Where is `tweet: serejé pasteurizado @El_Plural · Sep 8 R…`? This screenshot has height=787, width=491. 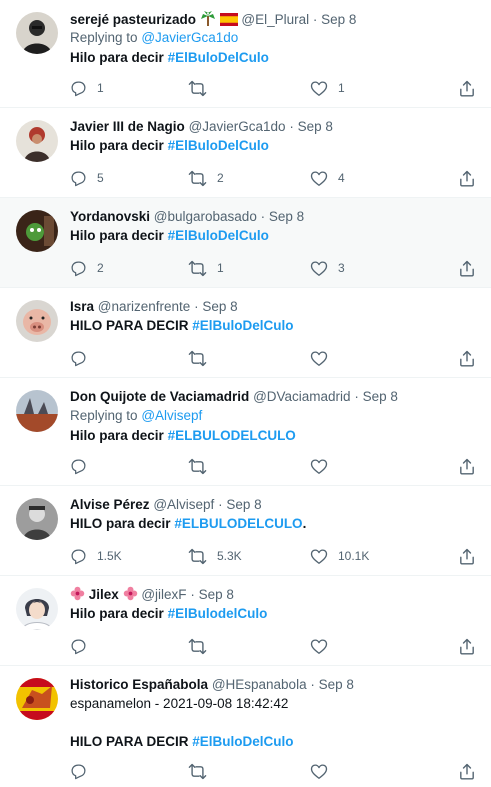 tweet: serejé pasteurizado @El_Plural · Sep 8 R… is located at coordinates (245, 54).